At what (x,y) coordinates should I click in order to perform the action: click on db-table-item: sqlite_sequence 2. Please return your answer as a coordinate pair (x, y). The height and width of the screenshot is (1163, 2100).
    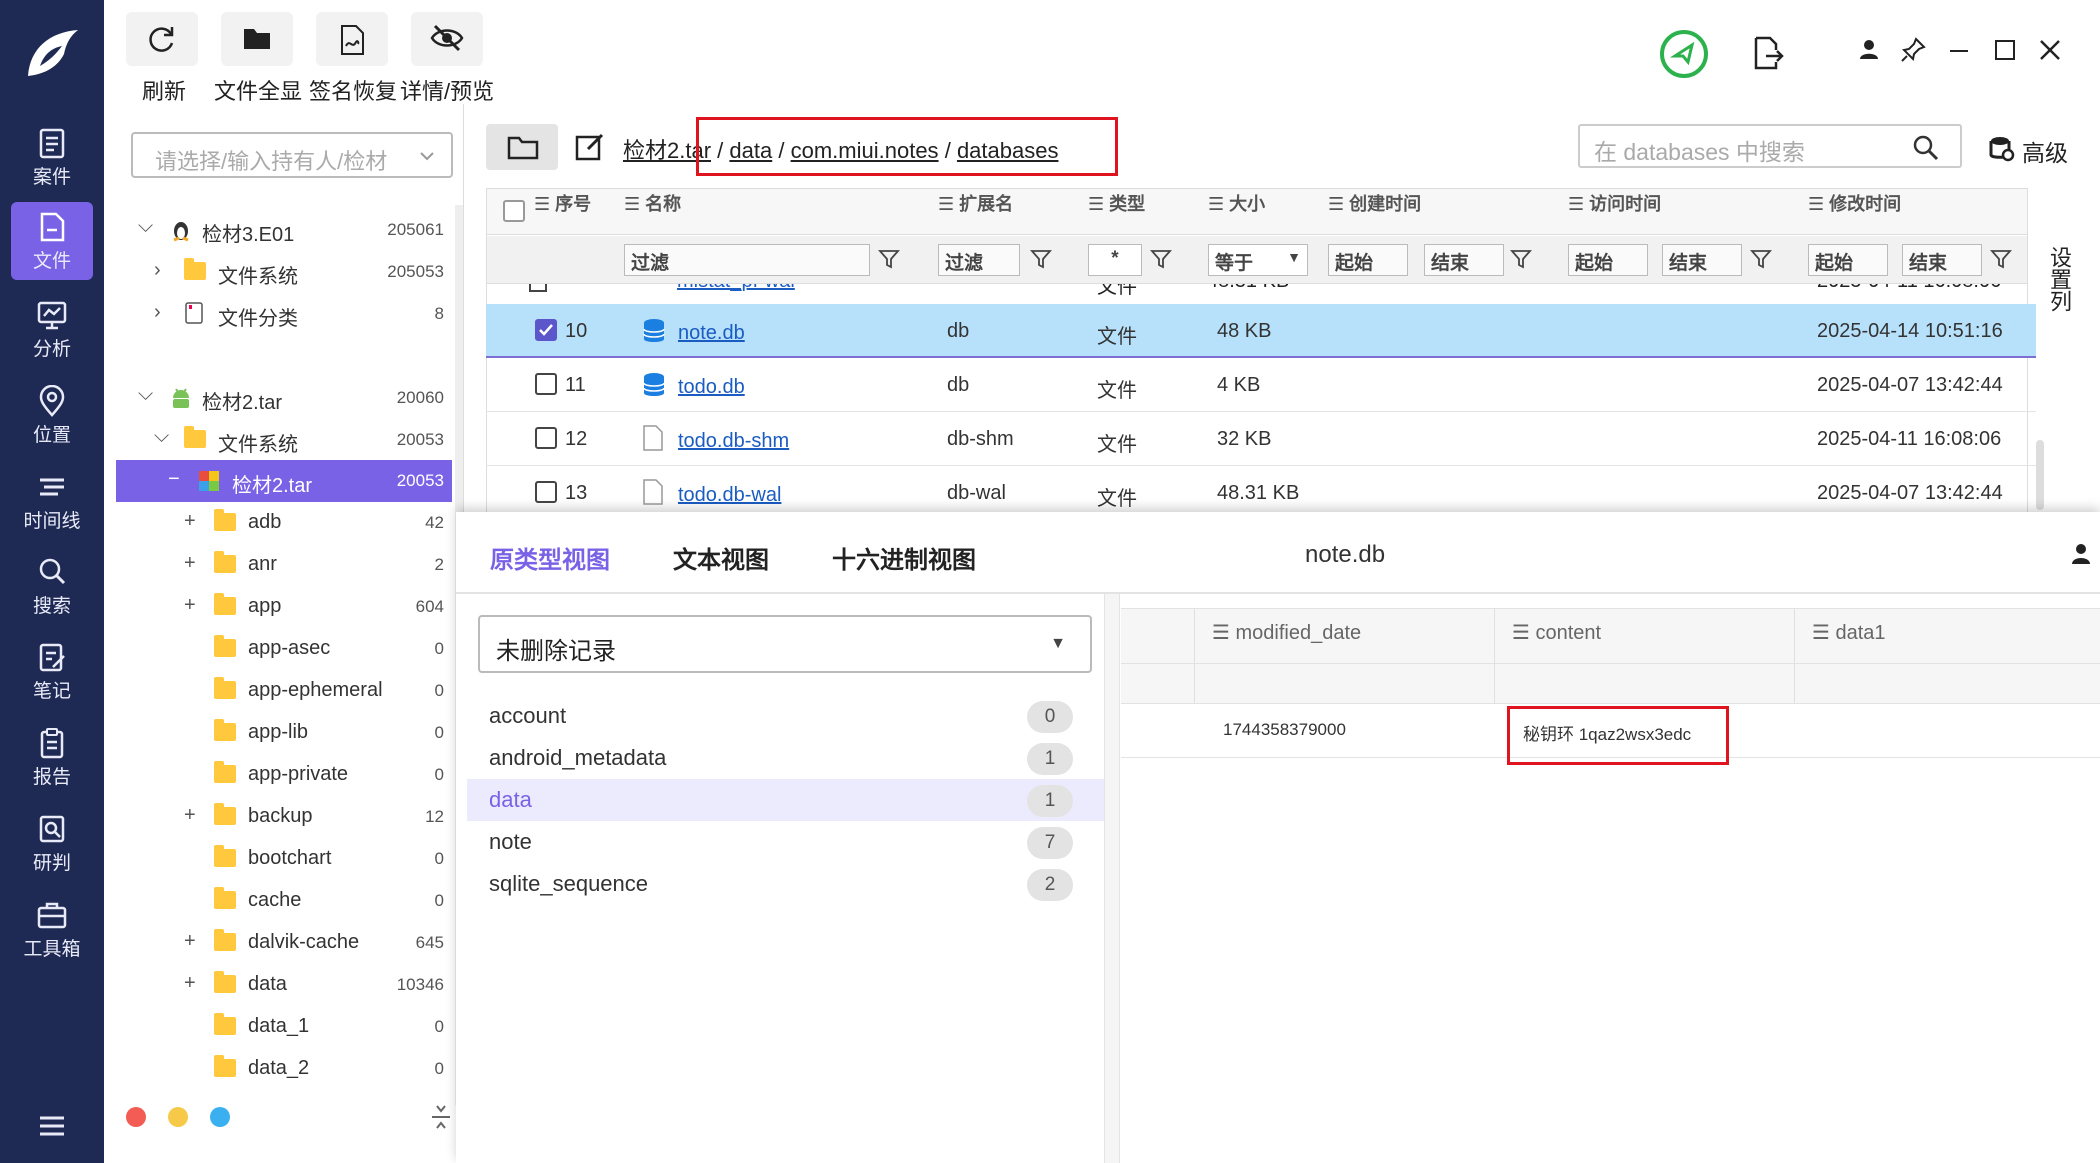
    Looking at the image, I should click on (786, 884).